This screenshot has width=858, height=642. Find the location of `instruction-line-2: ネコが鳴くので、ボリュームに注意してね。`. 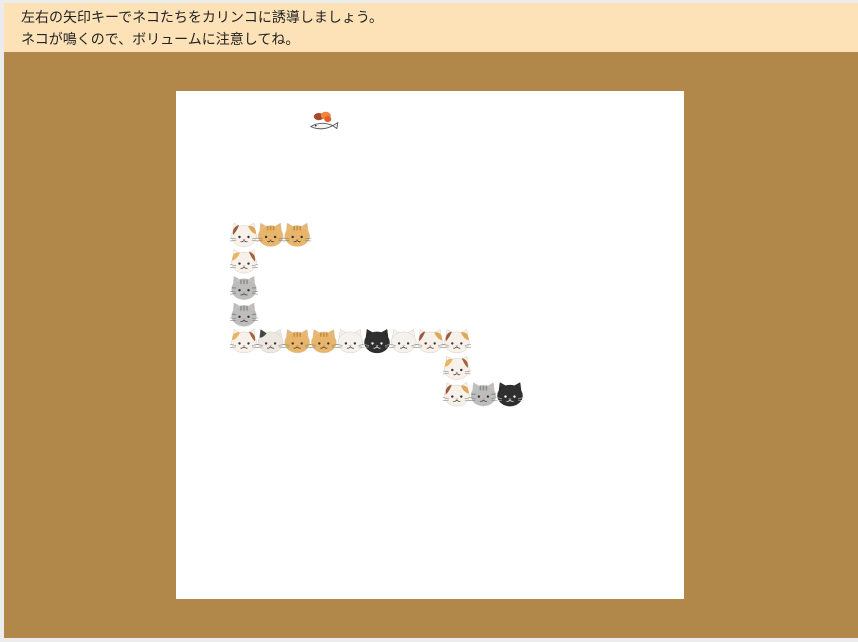

instruction-line-2: ネコが鳴くので、ボリュームに注意してね。 is located at coordinates (160, 40).